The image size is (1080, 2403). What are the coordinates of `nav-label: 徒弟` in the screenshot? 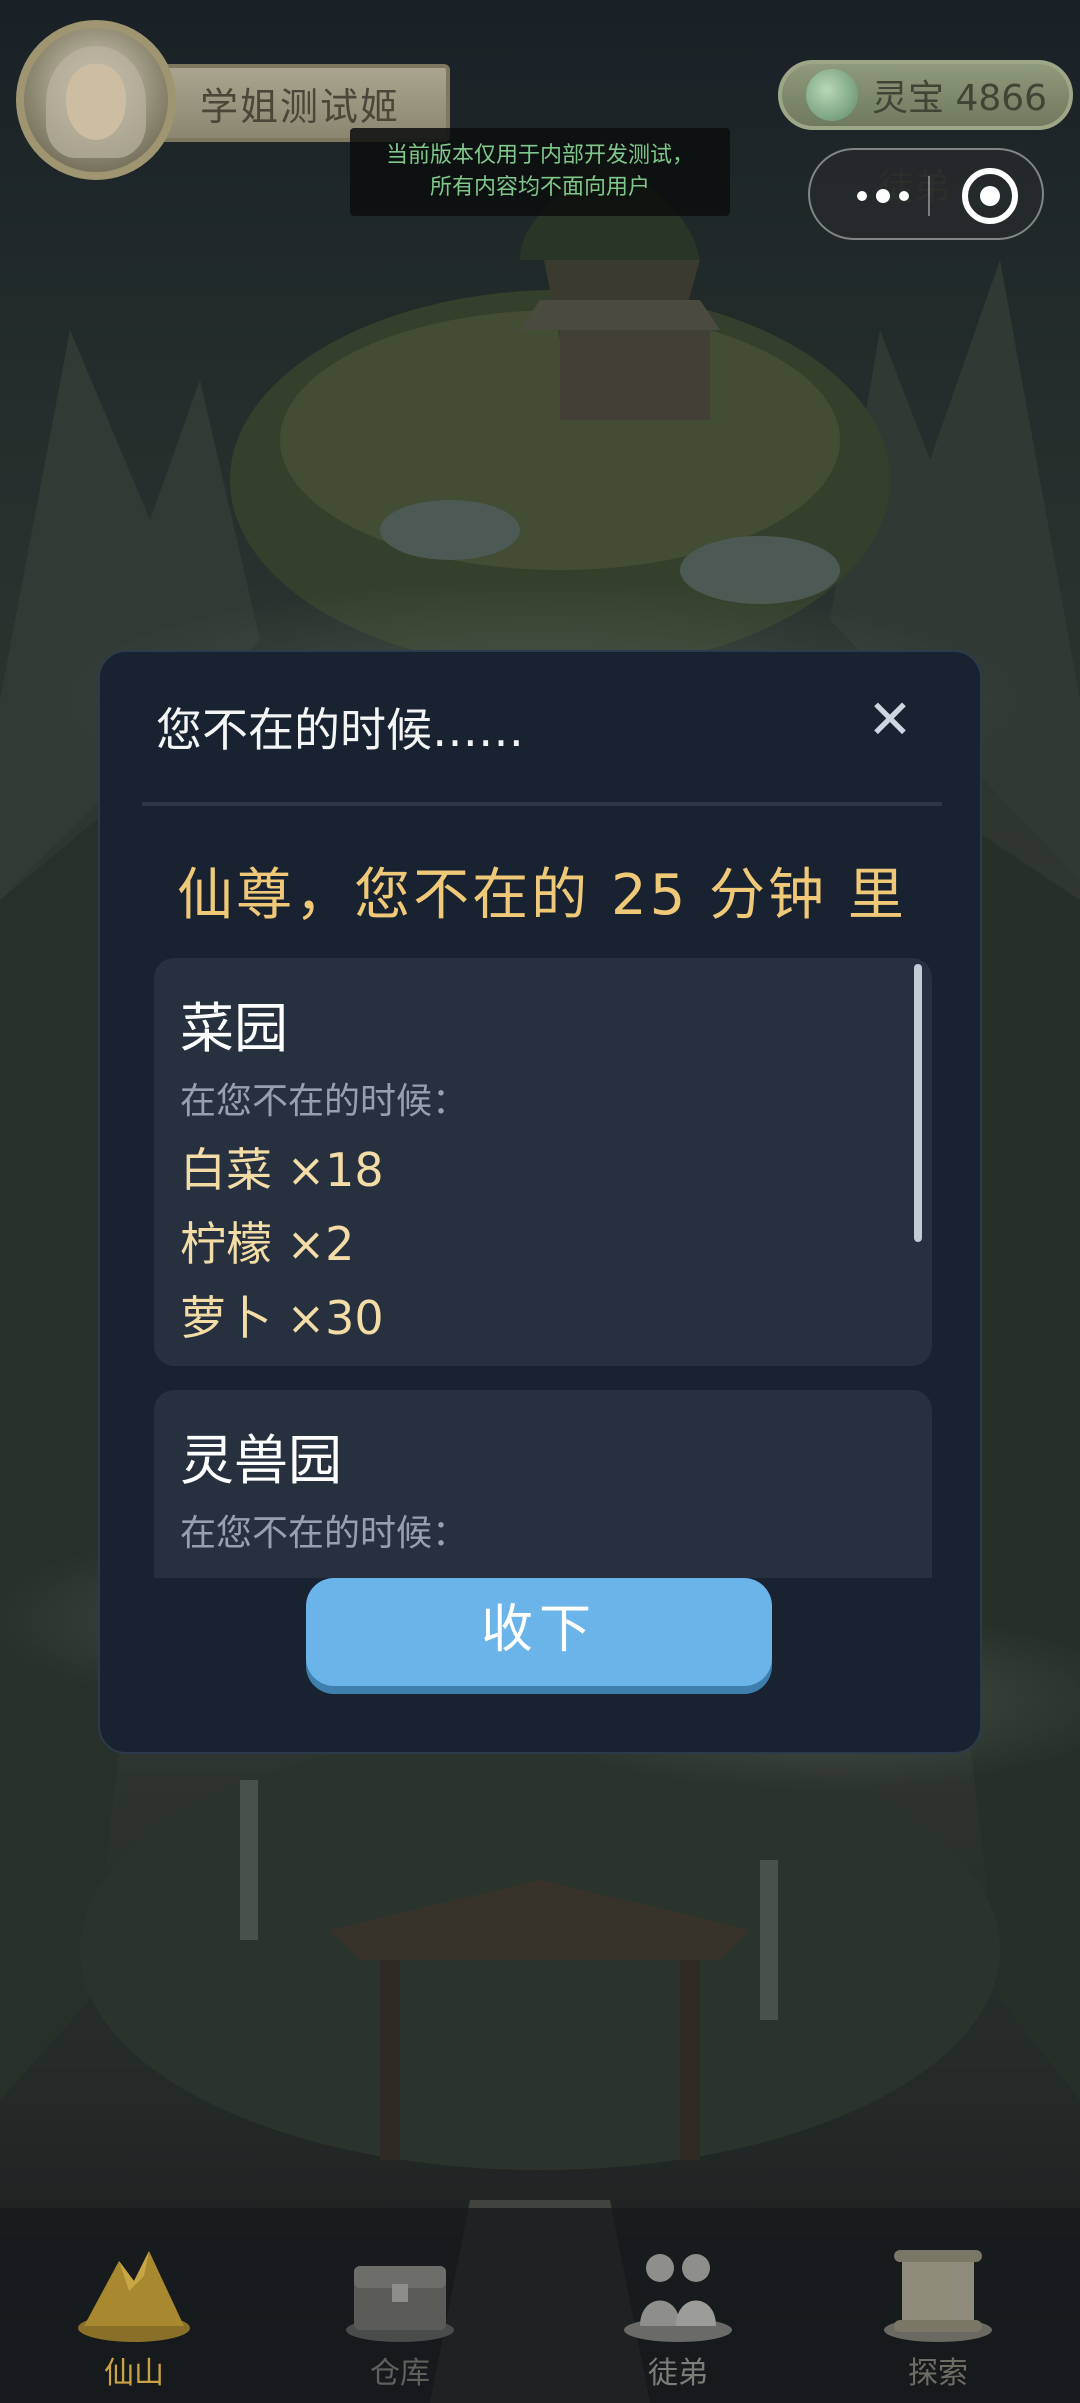 It's located at (678, 2373).